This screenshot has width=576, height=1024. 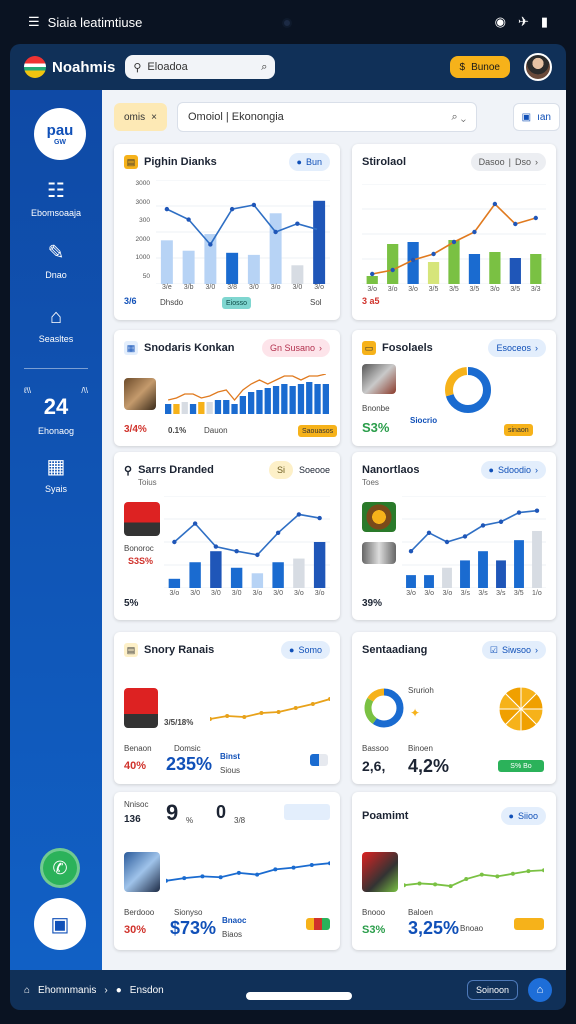 What do you see at coordinates (56, 199) in the screenshot?
I see `sidebar-item-dashboard: ☷ Ebomsoaaja` at bounding box center [56, 199].